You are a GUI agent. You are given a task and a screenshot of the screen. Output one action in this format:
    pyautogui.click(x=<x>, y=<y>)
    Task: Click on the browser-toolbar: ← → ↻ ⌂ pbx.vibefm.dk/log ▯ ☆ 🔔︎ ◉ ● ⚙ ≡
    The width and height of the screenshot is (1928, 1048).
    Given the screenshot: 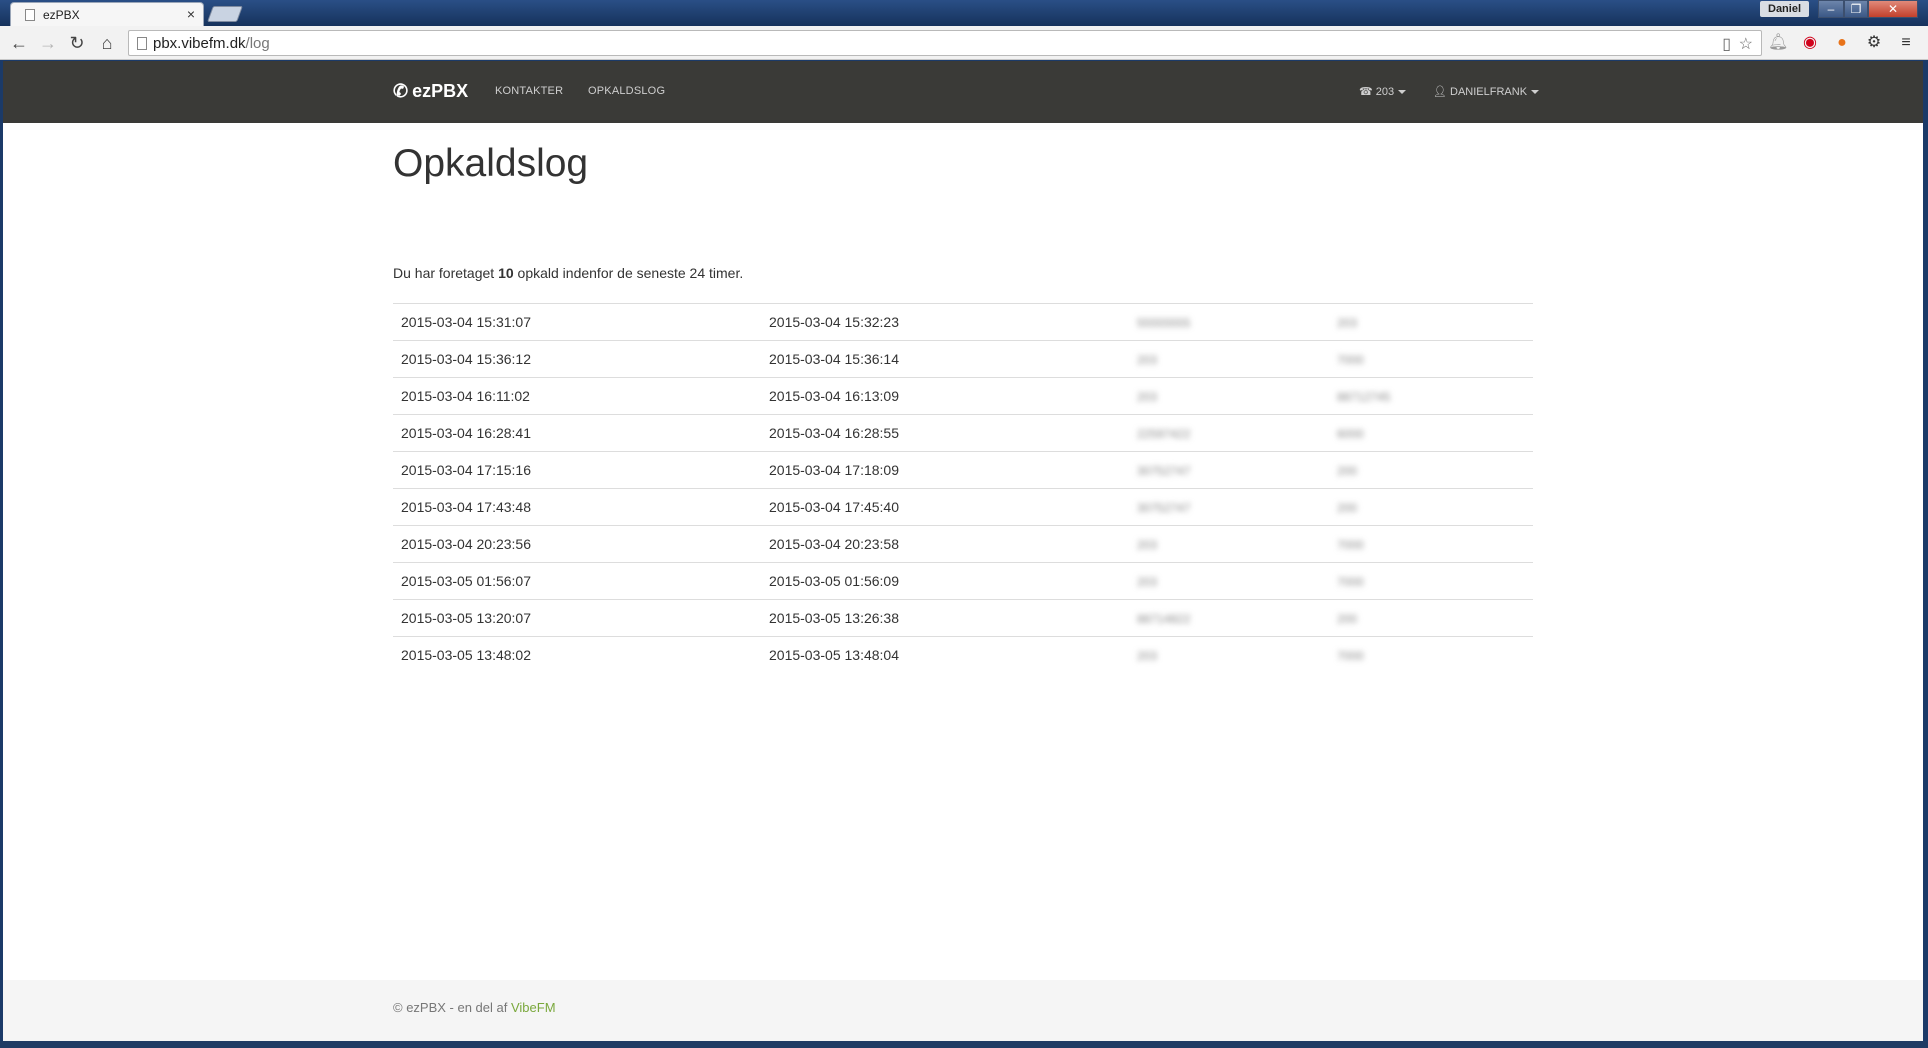 What is the action you would take?
    pyautogui.click(x=964, y=43)
    